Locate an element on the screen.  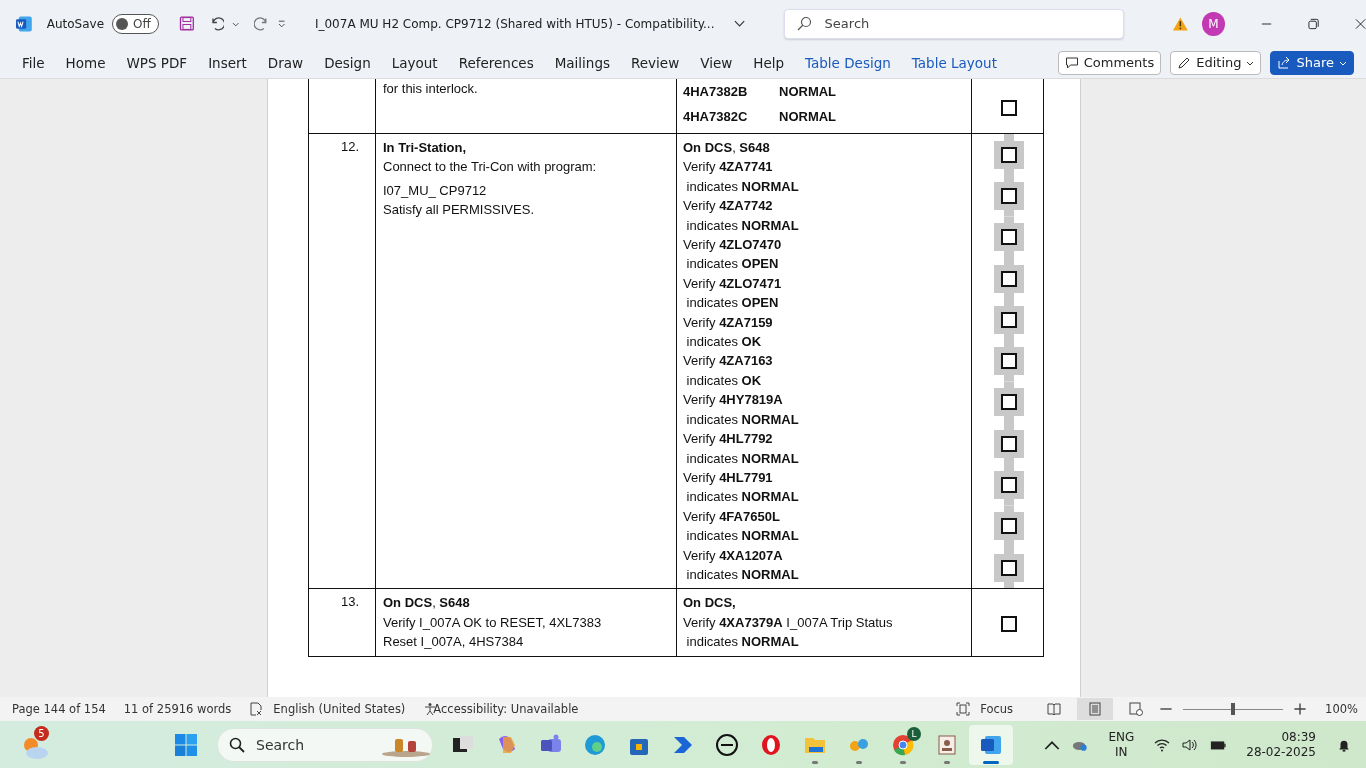
comments-button: Comments is located at coordinates (1109, 62).